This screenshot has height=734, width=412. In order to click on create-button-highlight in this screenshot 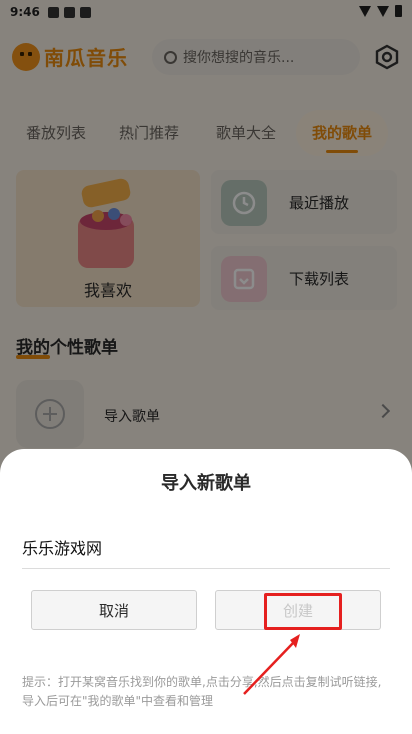, I will do `click(303, 611)`.